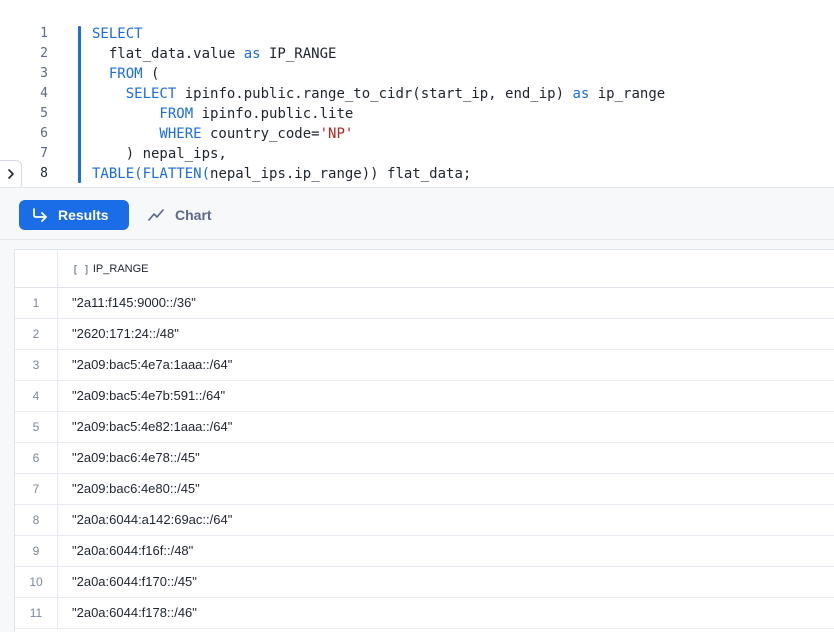 The width and height of the screenshot is (834, 632). Describe the element at coordinates (273, 114) in the screenshot. I see `sql-identifier: ipinfo.public.lite` at that location.